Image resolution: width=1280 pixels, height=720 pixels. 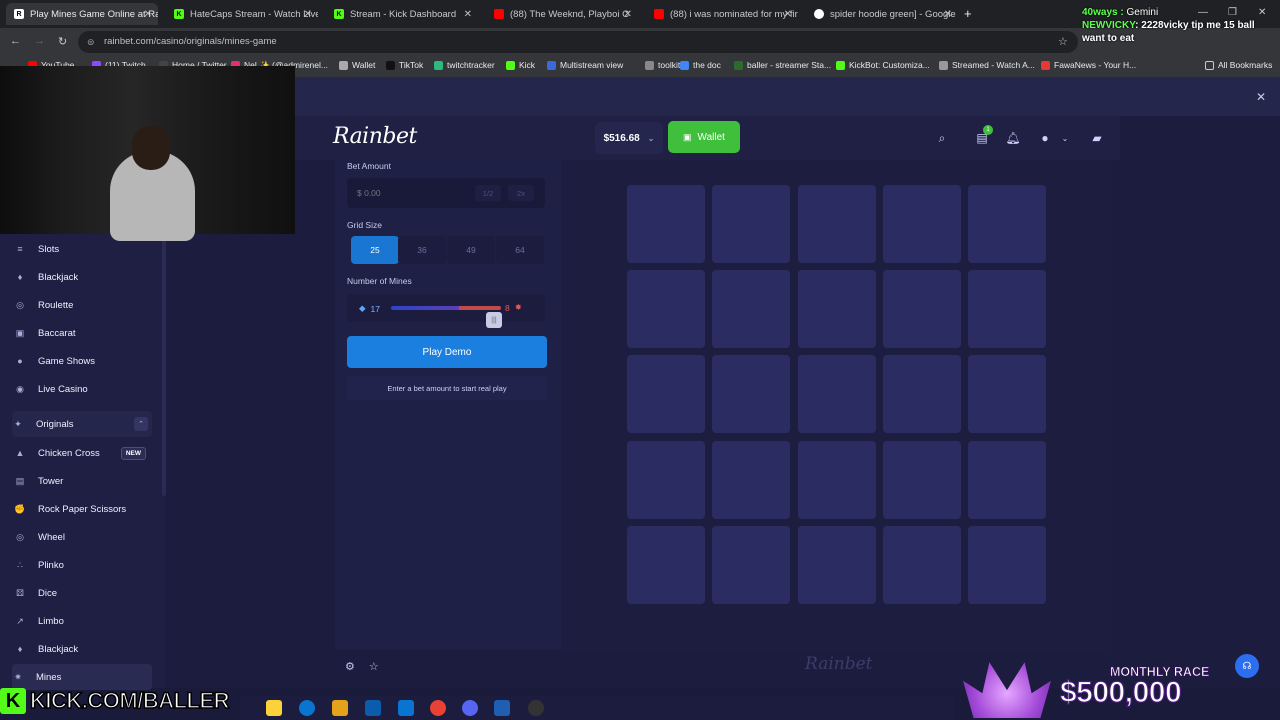 What do you see at coordinates (520, 65) in the screenshot?
I see `bookmark-item: Kick` at bounding box center [520, 65].